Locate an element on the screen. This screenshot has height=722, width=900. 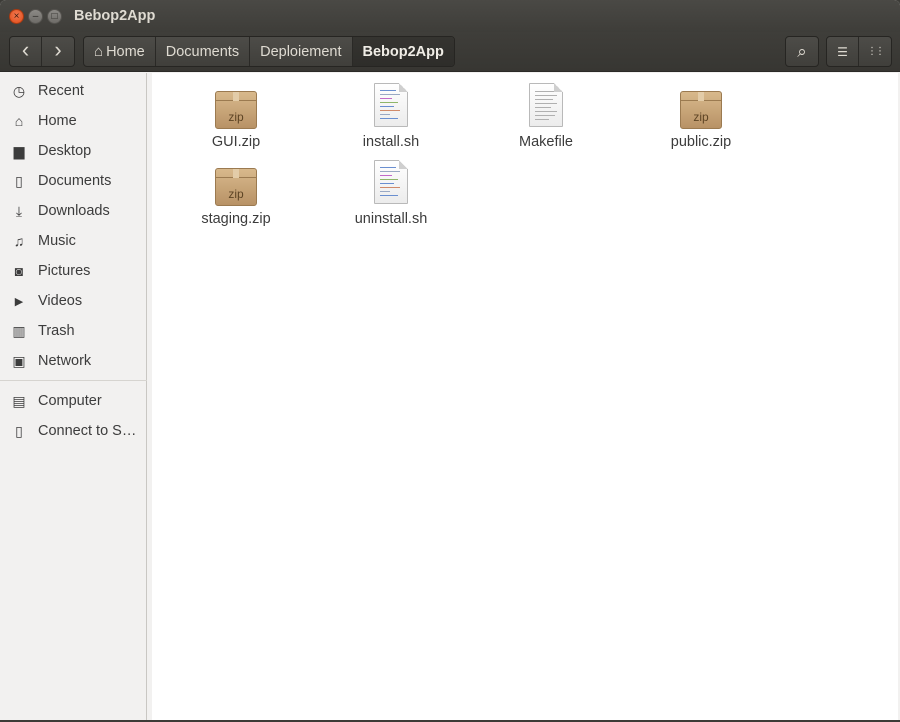
file-item-uninstall-sh: uninstall.sh is located at coordinates (391, 194).